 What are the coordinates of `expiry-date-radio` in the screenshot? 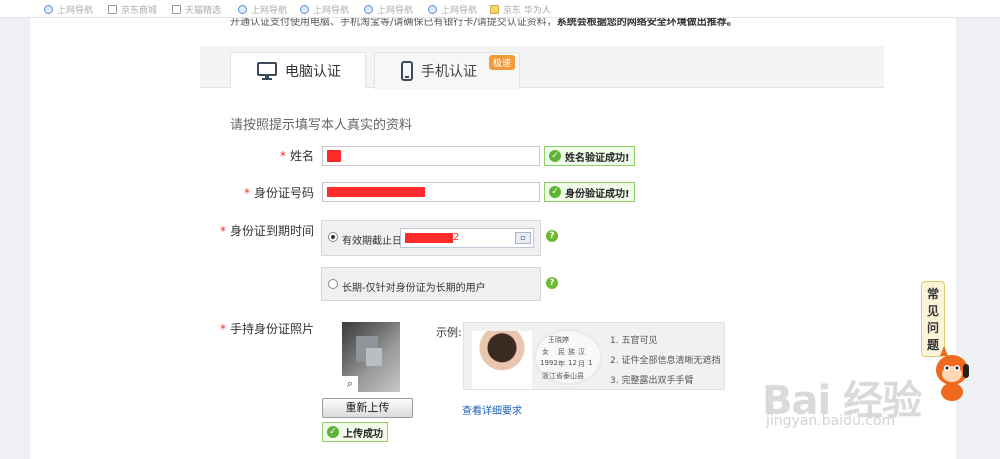 It's located at (333, 237).